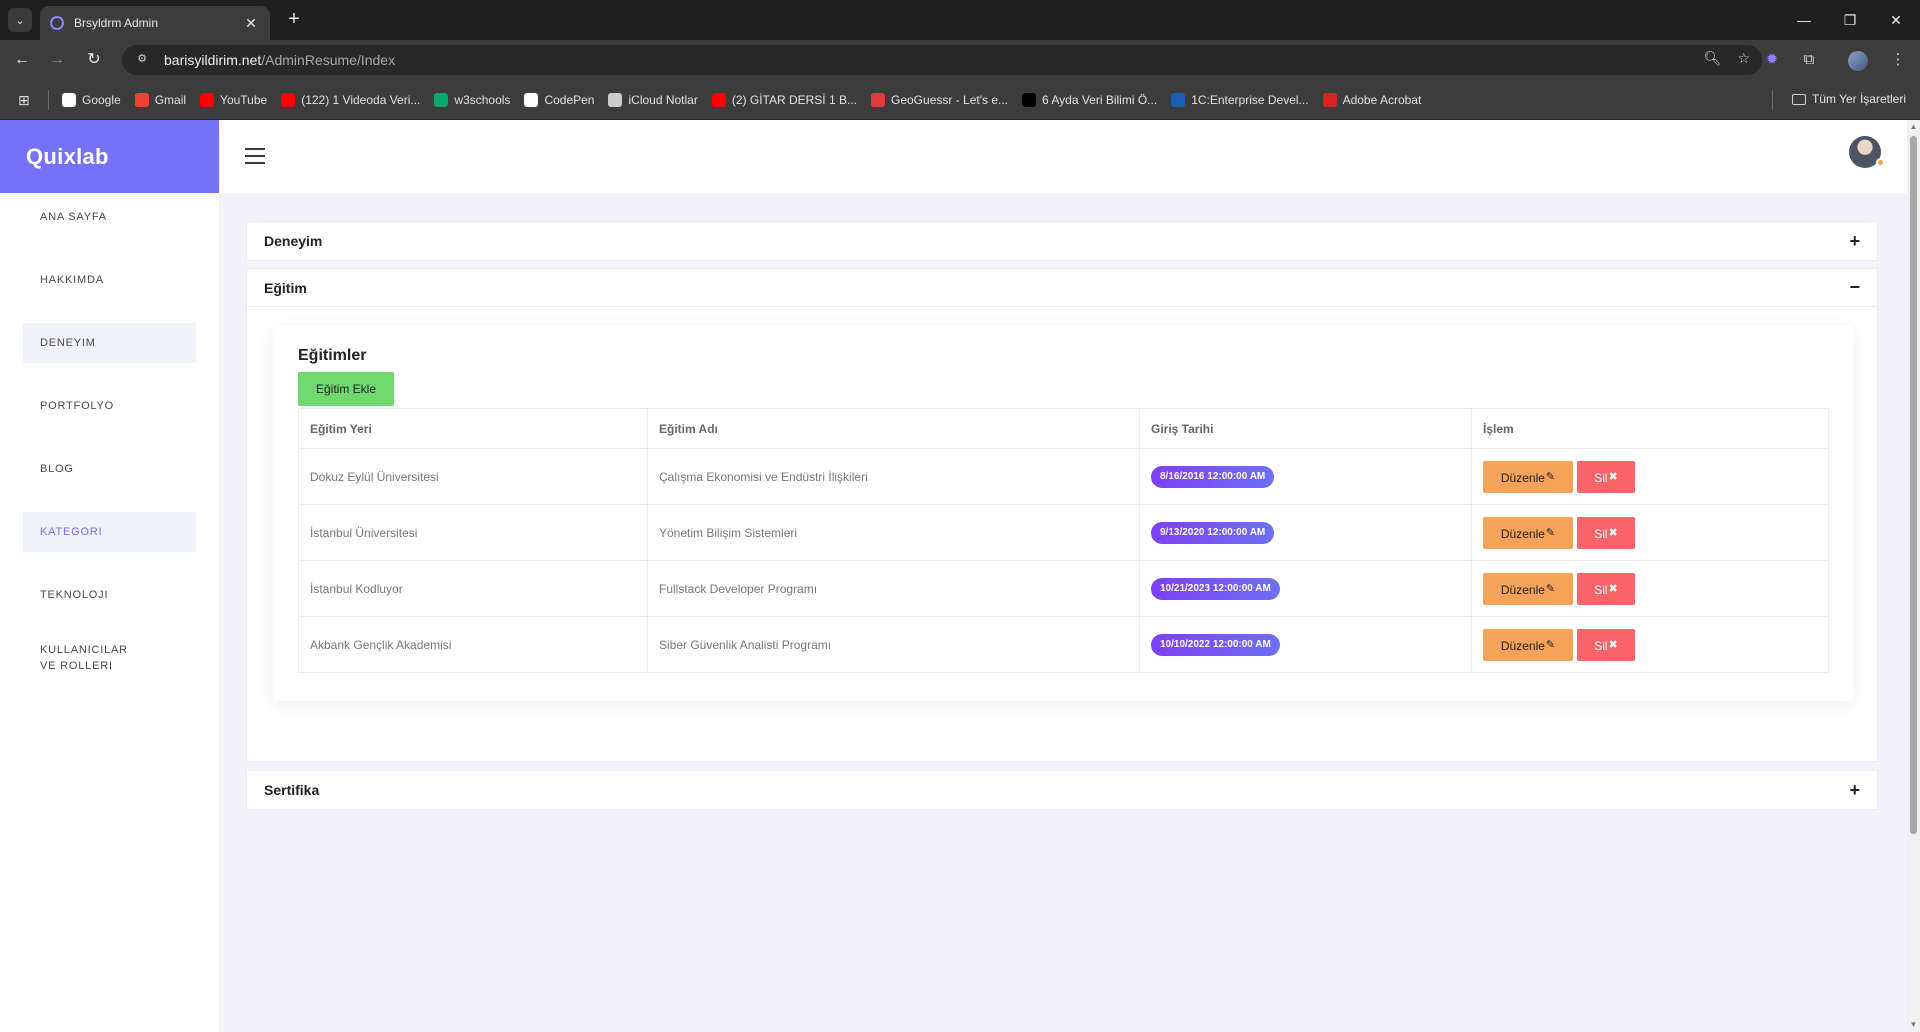 This screenshot has height=1032, width=1920. Describe the element at coordinates (233, 100) in the screenshot. I see `bookmark-item: YouTube` at that location.